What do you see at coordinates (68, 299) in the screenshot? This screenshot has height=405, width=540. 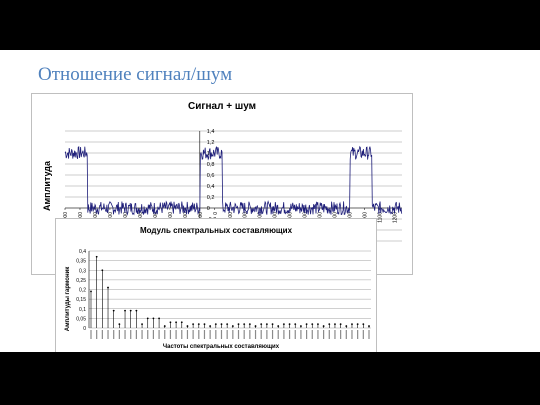 I see `y-axis-label: Амплитуды гармоник` at bounding box center [68, 299].